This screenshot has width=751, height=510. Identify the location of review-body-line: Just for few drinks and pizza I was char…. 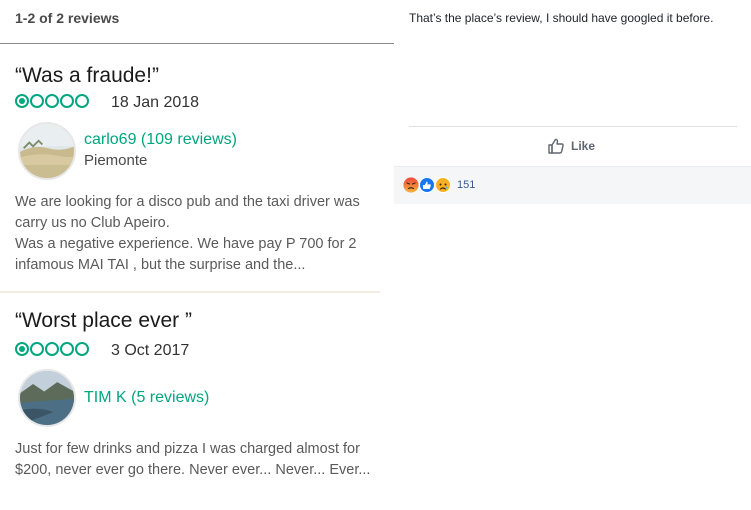
(193, 459).